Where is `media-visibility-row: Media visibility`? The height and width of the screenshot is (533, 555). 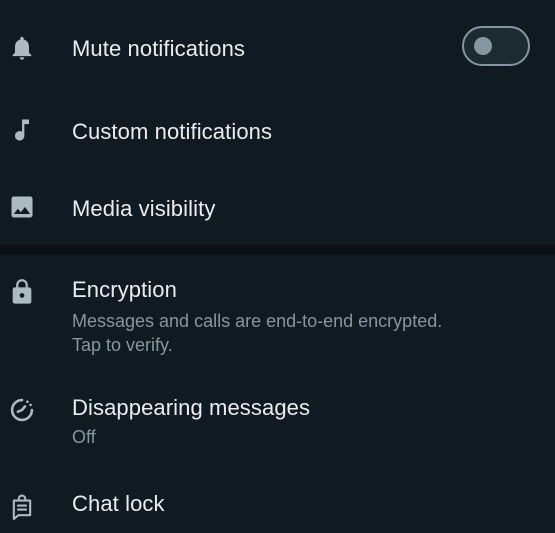
media-visibility-row: Media visibility is located at coordinates (277, 206).